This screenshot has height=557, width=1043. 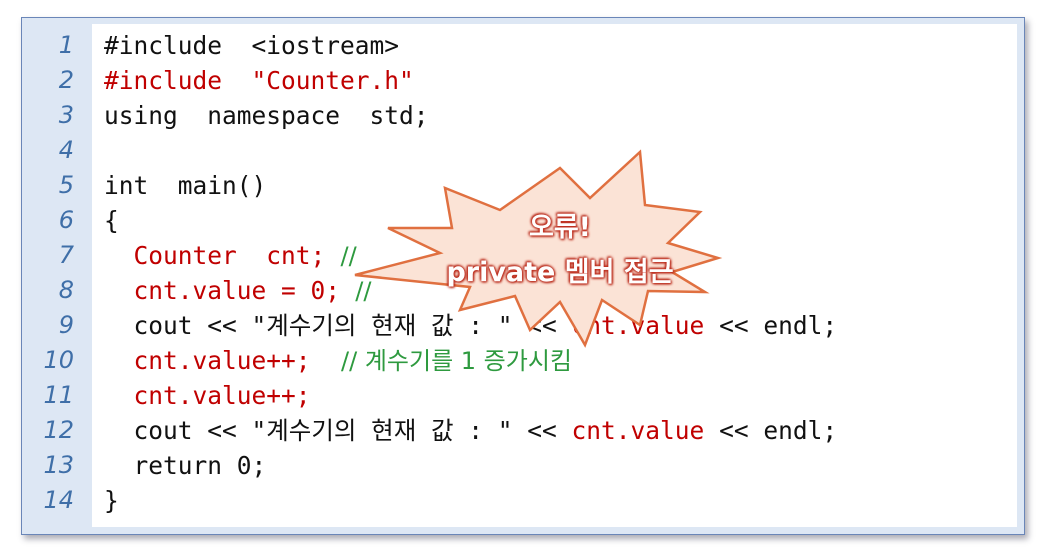 I want to click on code-line: cnt.value++; // 계수기를 1 증가시킴, so click(x=552, y=360).